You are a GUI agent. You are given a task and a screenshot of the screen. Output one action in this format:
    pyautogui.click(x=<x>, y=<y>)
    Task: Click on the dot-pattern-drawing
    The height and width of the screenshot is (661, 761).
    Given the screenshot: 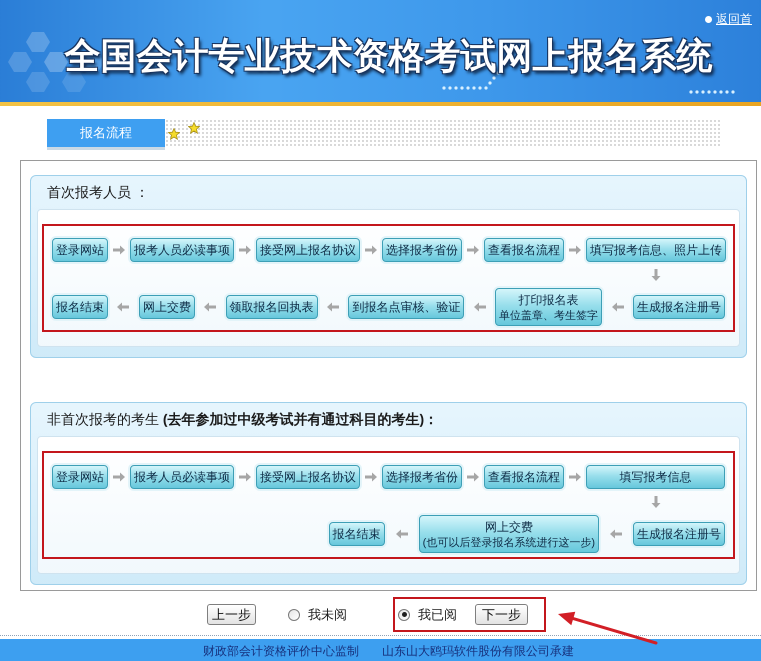 What is the action you would take?
    pyautogui.click(x=712, y=92)
    